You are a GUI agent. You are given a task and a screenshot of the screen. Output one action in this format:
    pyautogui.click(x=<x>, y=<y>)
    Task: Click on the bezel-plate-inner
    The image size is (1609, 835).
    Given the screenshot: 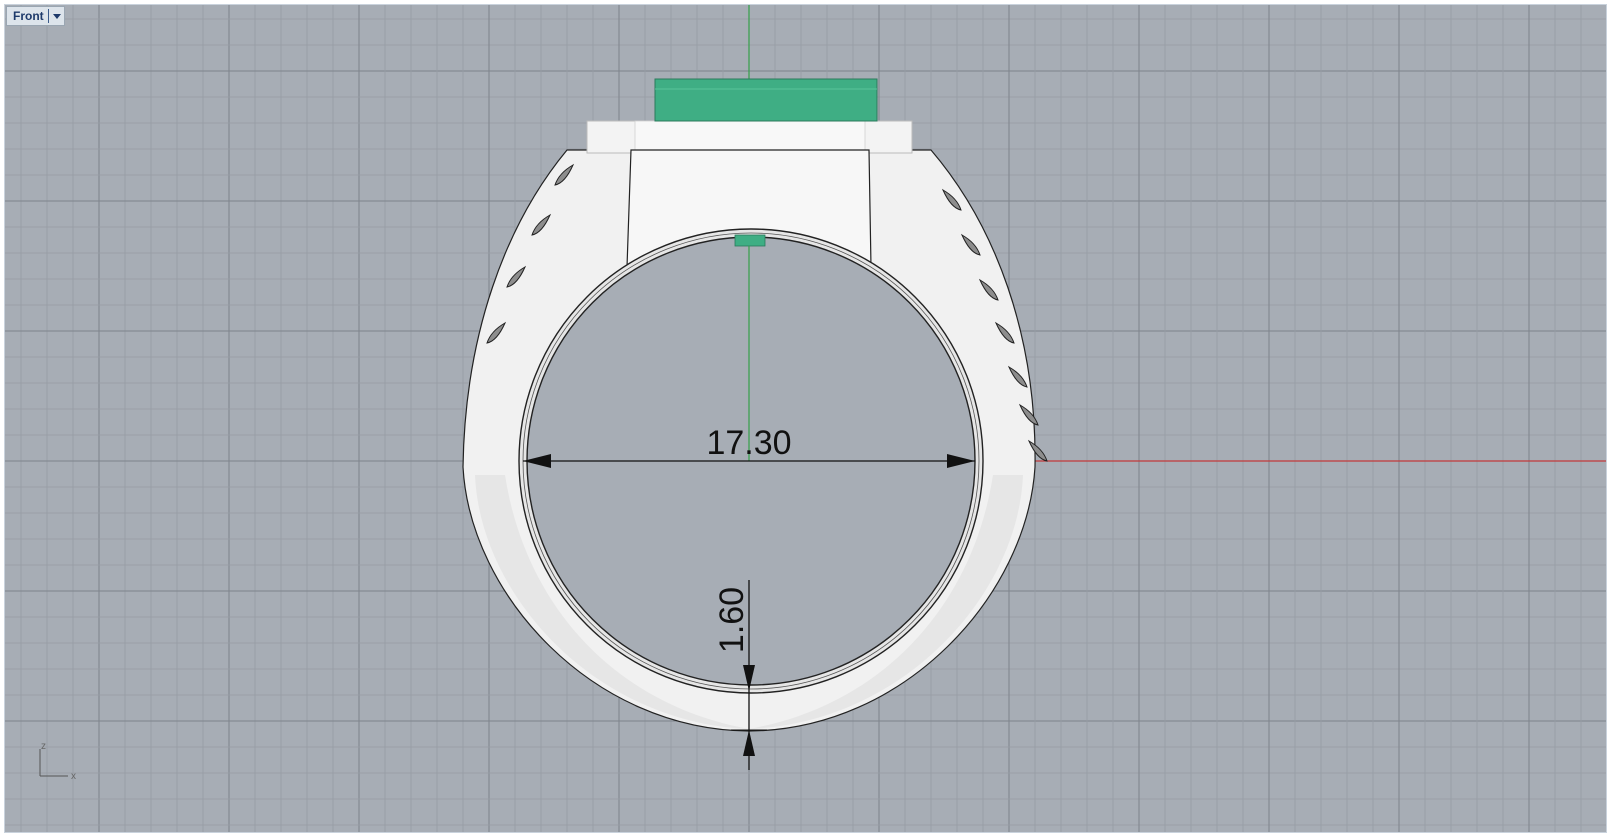 What is the action you would take?
    pyautogui.click(x=750, y=136)
    